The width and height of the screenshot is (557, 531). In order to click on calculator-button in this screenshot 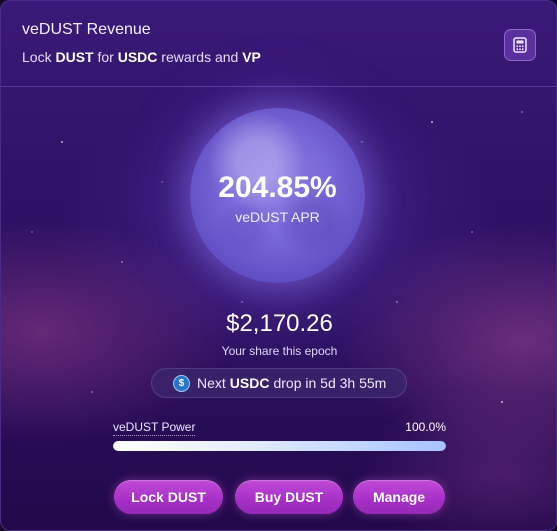, I will do `click(520, 45)`.